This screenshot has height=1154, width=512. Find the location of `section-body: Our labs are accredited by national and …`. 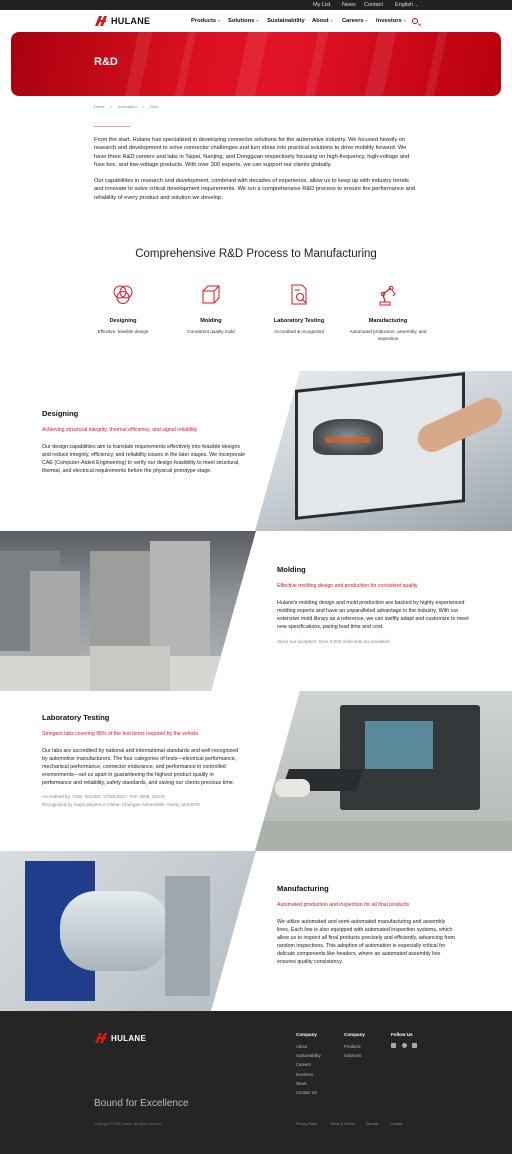

section-body: Our labs are accredited by national and … is located at coordinates (140, 767).